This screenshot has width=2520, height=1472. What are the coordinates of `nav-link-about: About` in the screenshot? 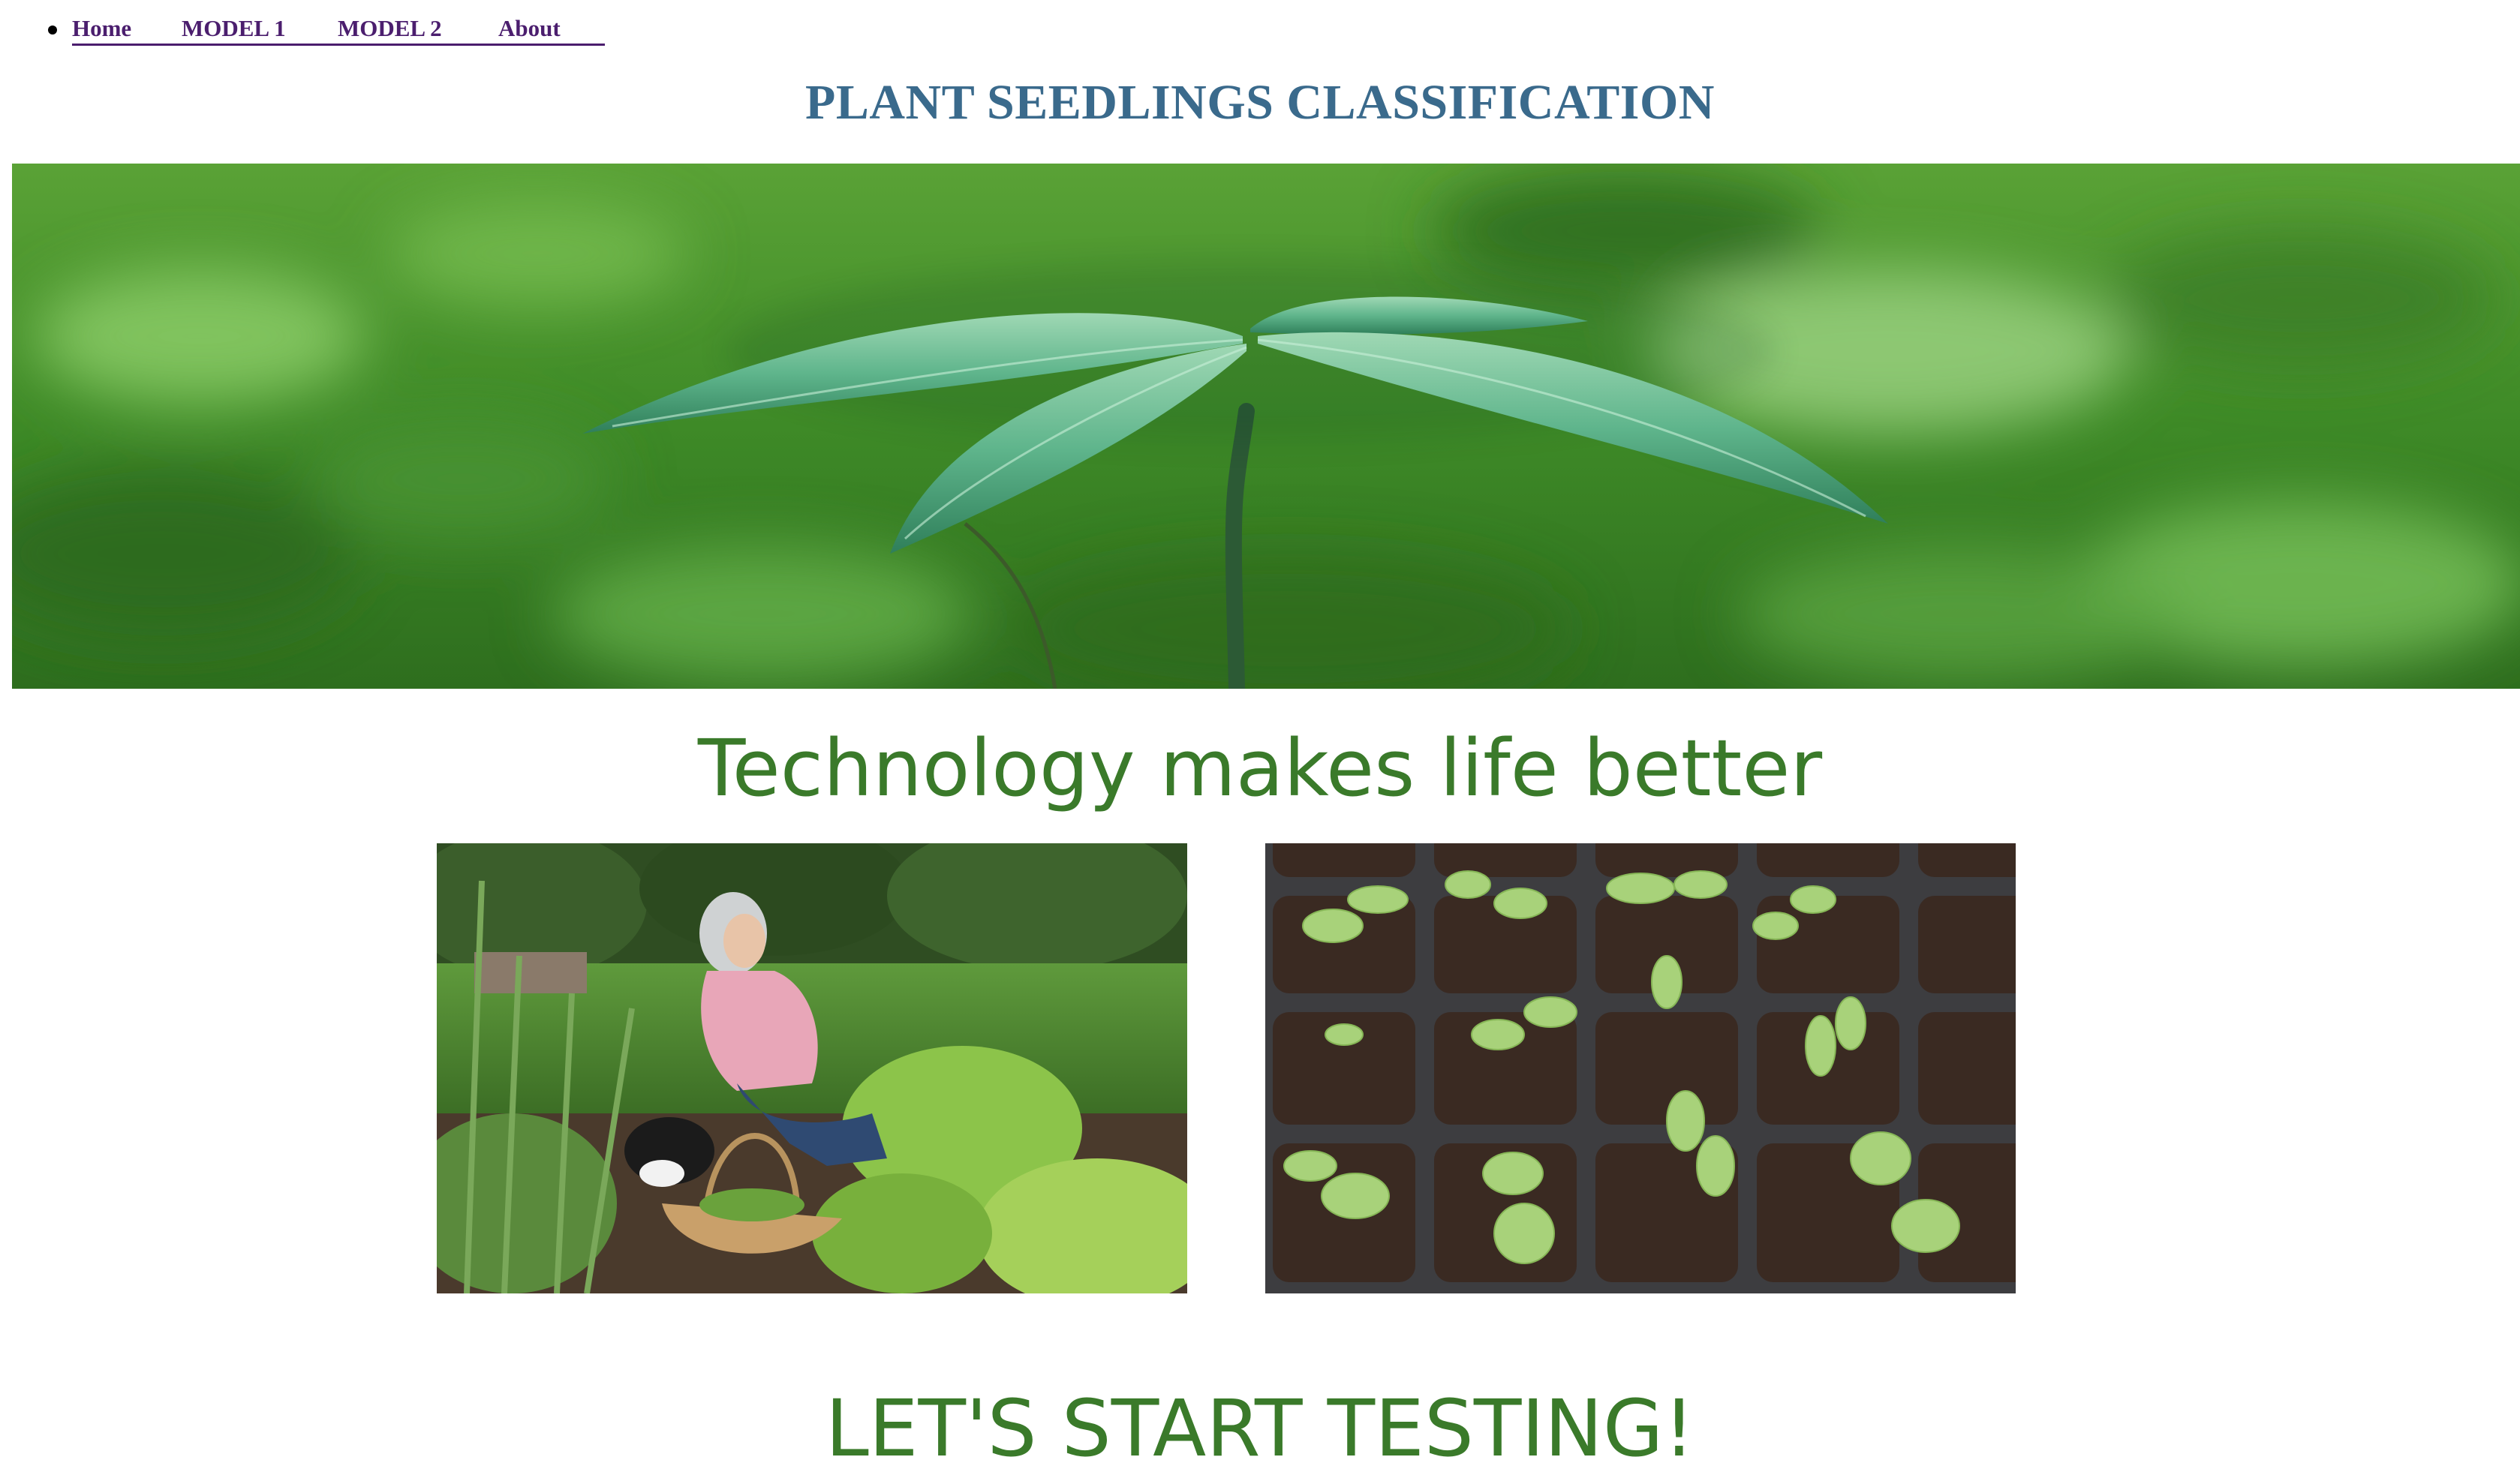 It's located at (529, 29).